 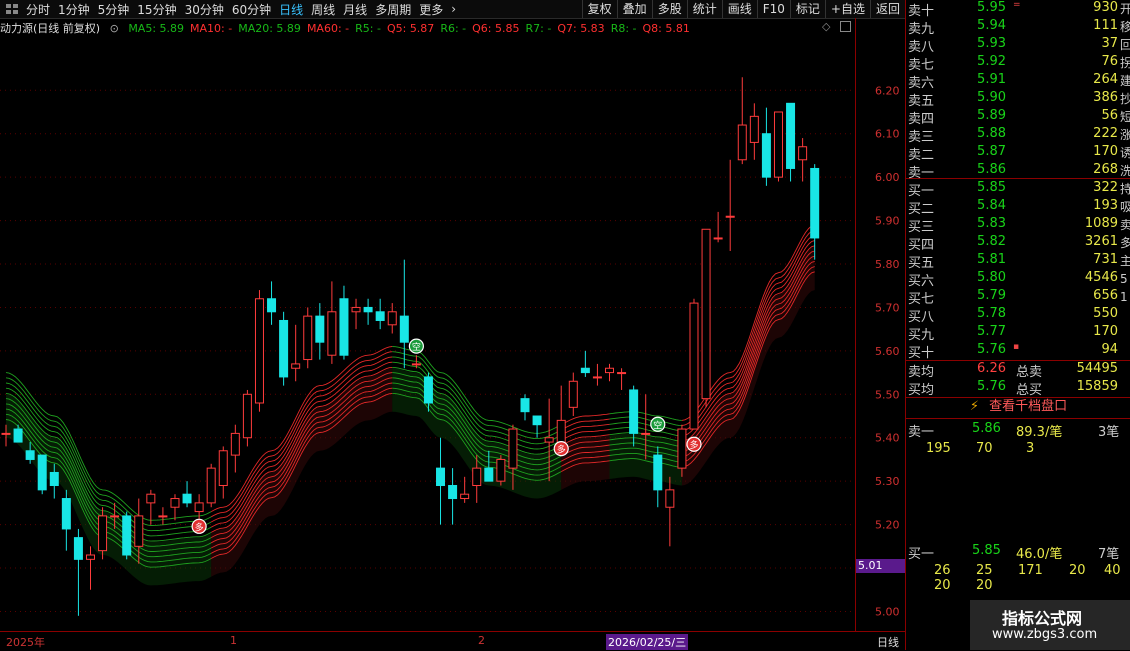 I want to click on level-volume: 656, so click(x=1105, y=295).